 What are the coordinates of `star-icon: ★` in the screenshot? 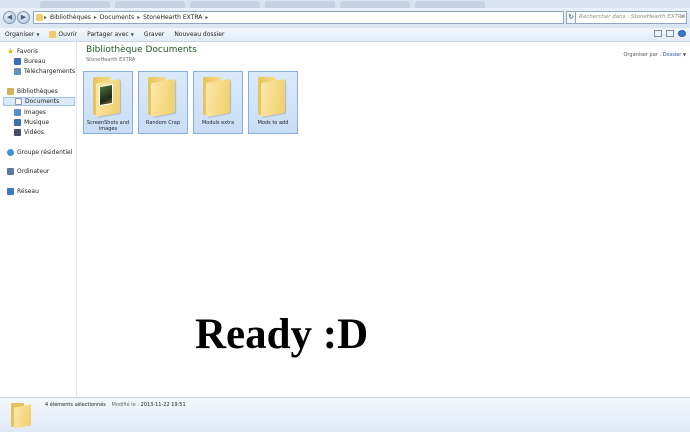 It's located at (11, 51).